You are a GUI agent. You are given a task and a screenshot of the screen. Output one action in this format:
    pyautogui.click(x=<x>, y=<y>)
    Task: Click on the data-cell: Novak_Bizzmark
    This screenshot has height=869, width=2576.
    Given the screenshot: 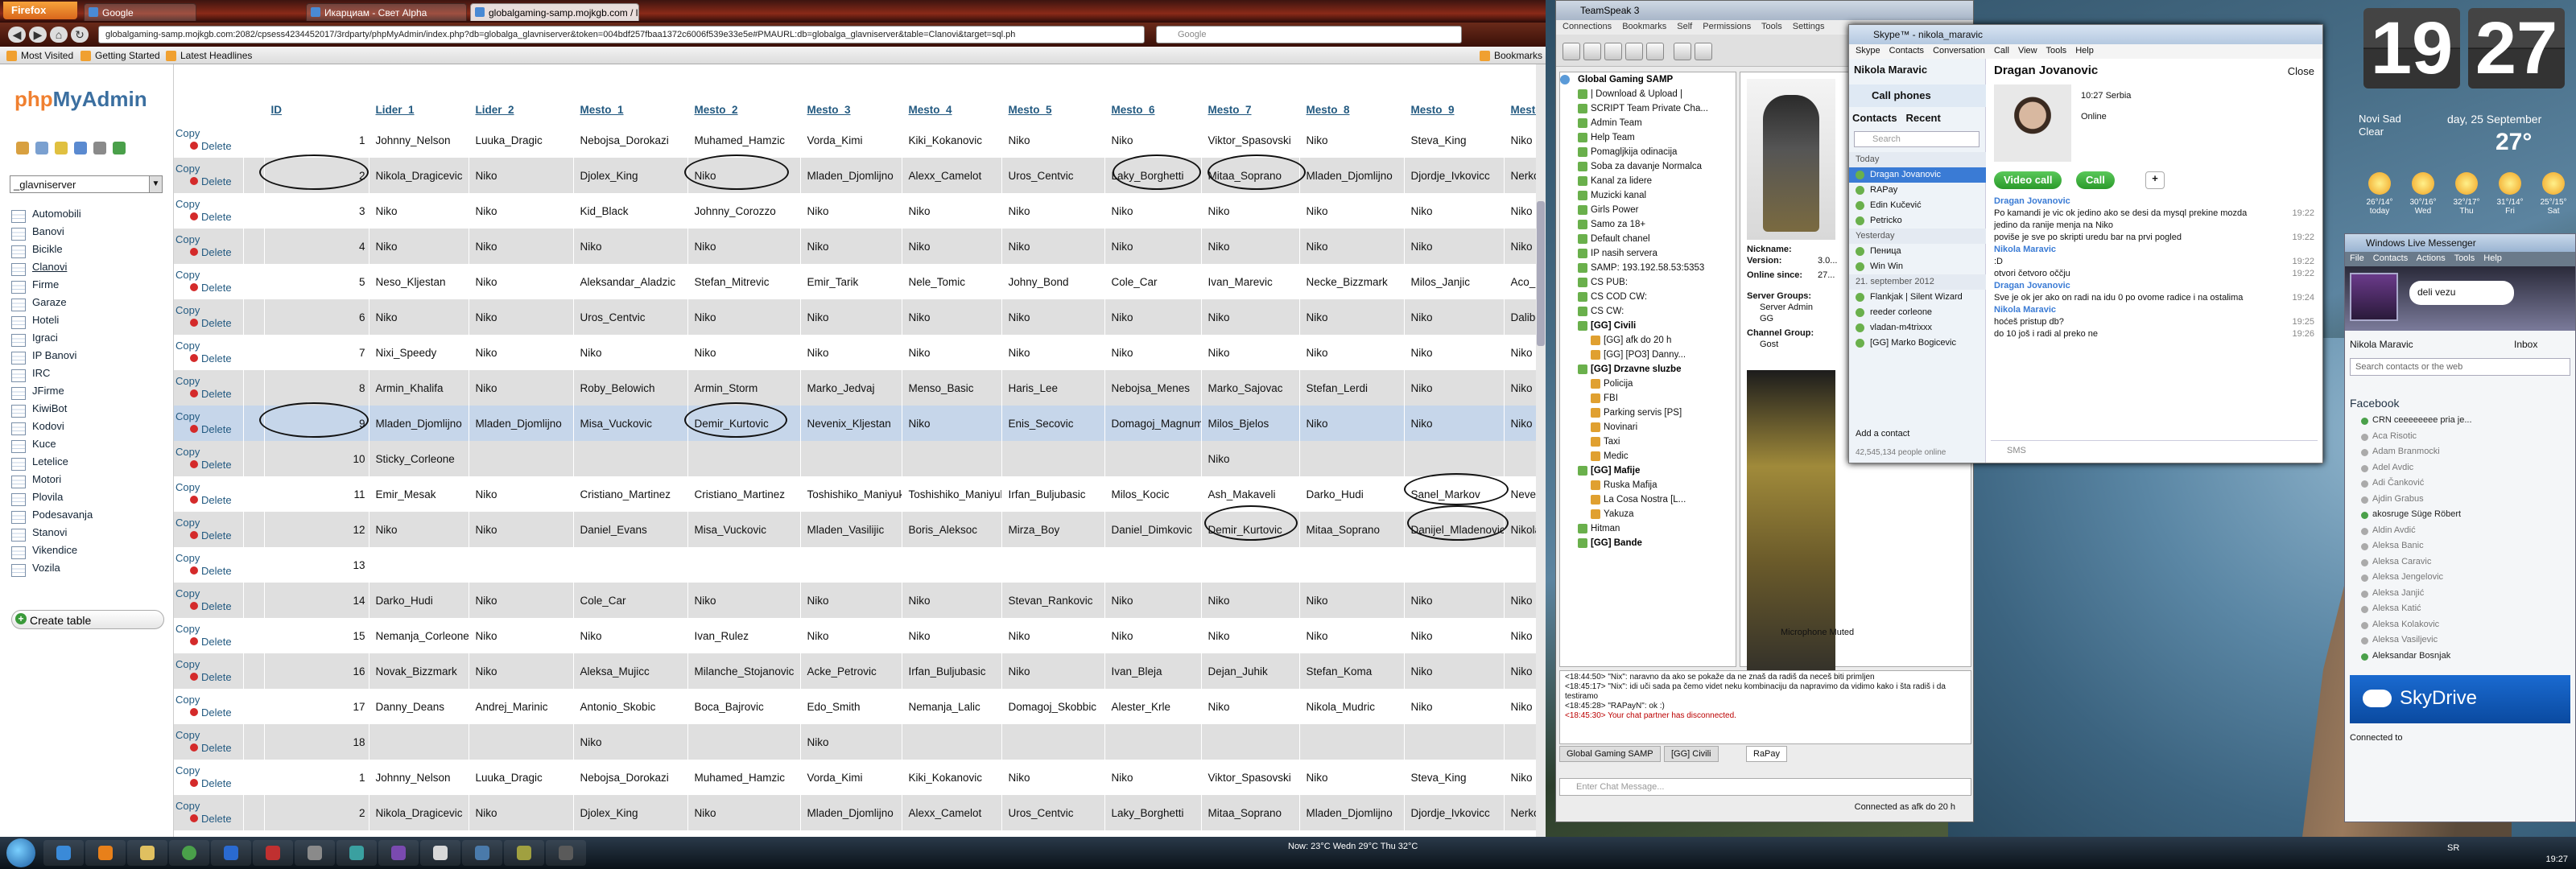 What is the action you would take?
    pyautogui.click(x=419, y=671)
    